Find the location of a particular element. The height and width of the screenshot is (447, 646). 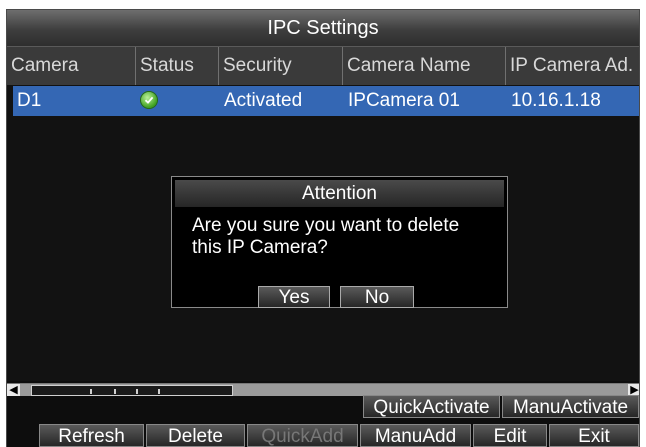

cell-camera: D1 is located at coordinates (29, 100).